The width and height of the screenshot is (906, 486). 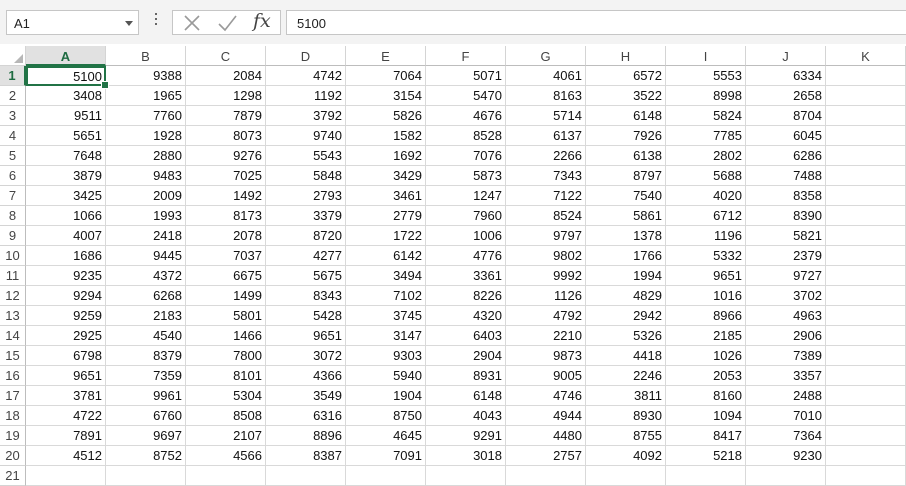 What do you see at coordinates (262, 21) in the screenshot?
I see `insert-function-button: fx` at bounding box center [262, 21].